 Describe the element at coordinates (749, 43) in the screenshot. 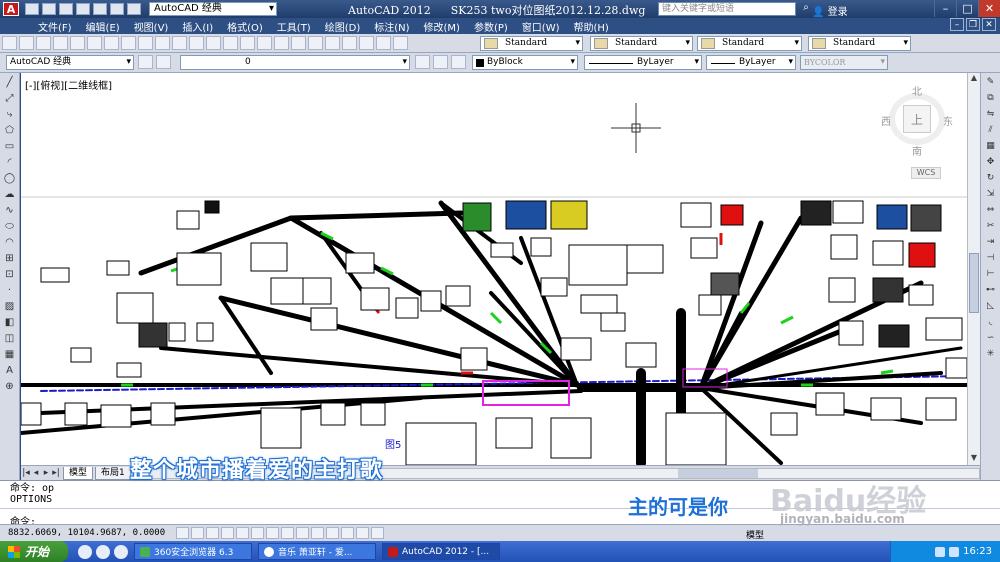

I see `table-style-select: Standard` at that location.